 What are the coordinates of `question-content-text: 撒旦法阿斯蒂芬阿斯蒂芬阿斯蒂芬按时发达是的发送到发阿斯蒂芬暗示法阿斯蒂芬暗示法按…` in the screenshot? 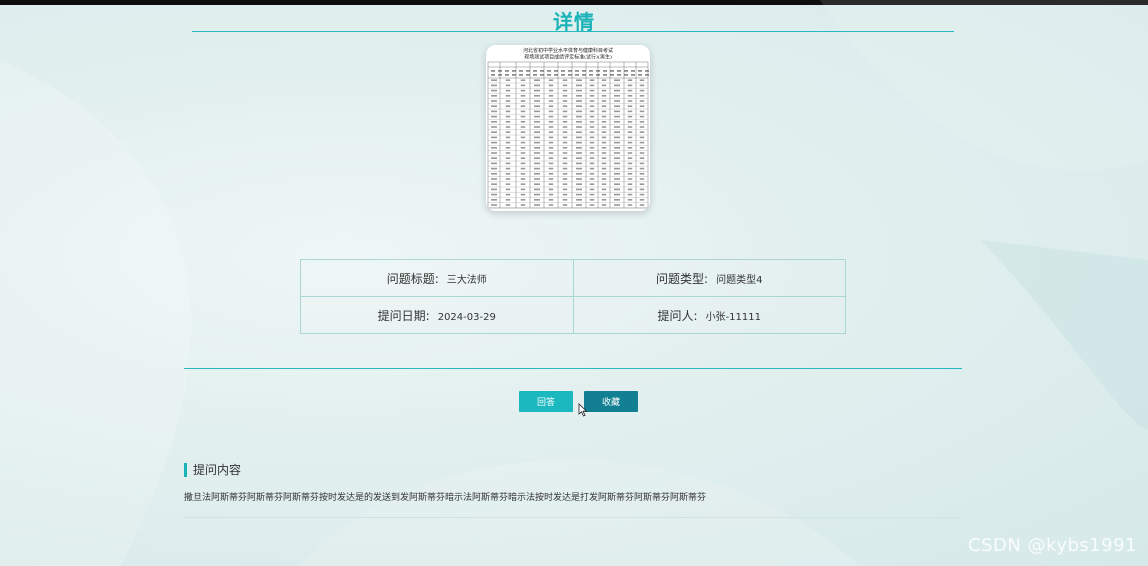 It's located at (445, 498).